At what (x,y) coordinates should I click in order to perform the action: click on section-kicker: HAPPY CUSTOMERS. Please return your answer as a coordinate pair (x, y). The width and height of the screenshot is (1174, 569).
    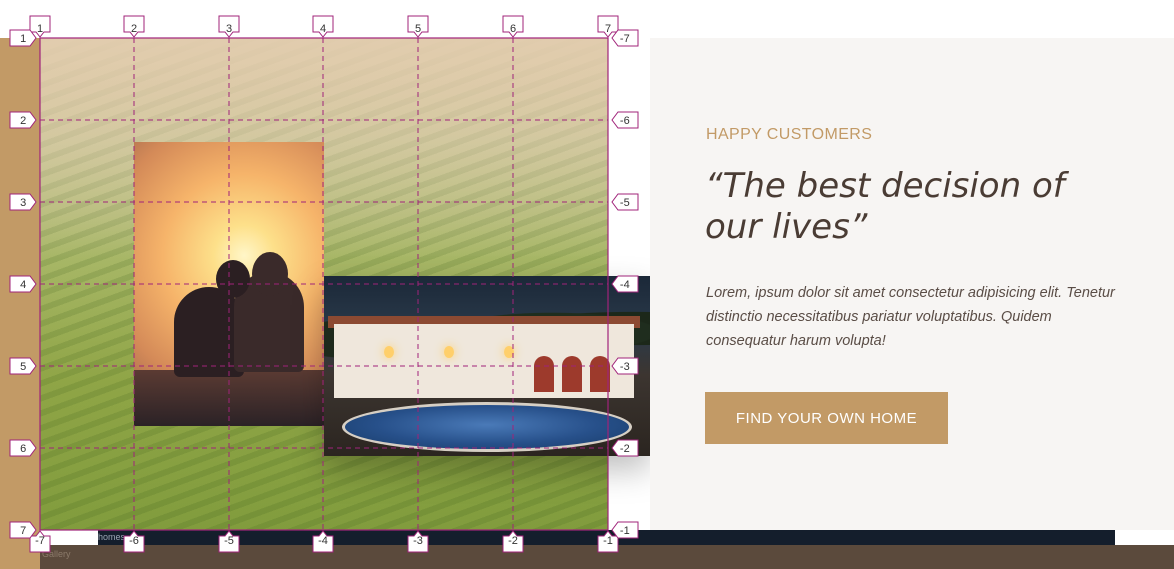
    Looking at the image, I should click on (789, 134).